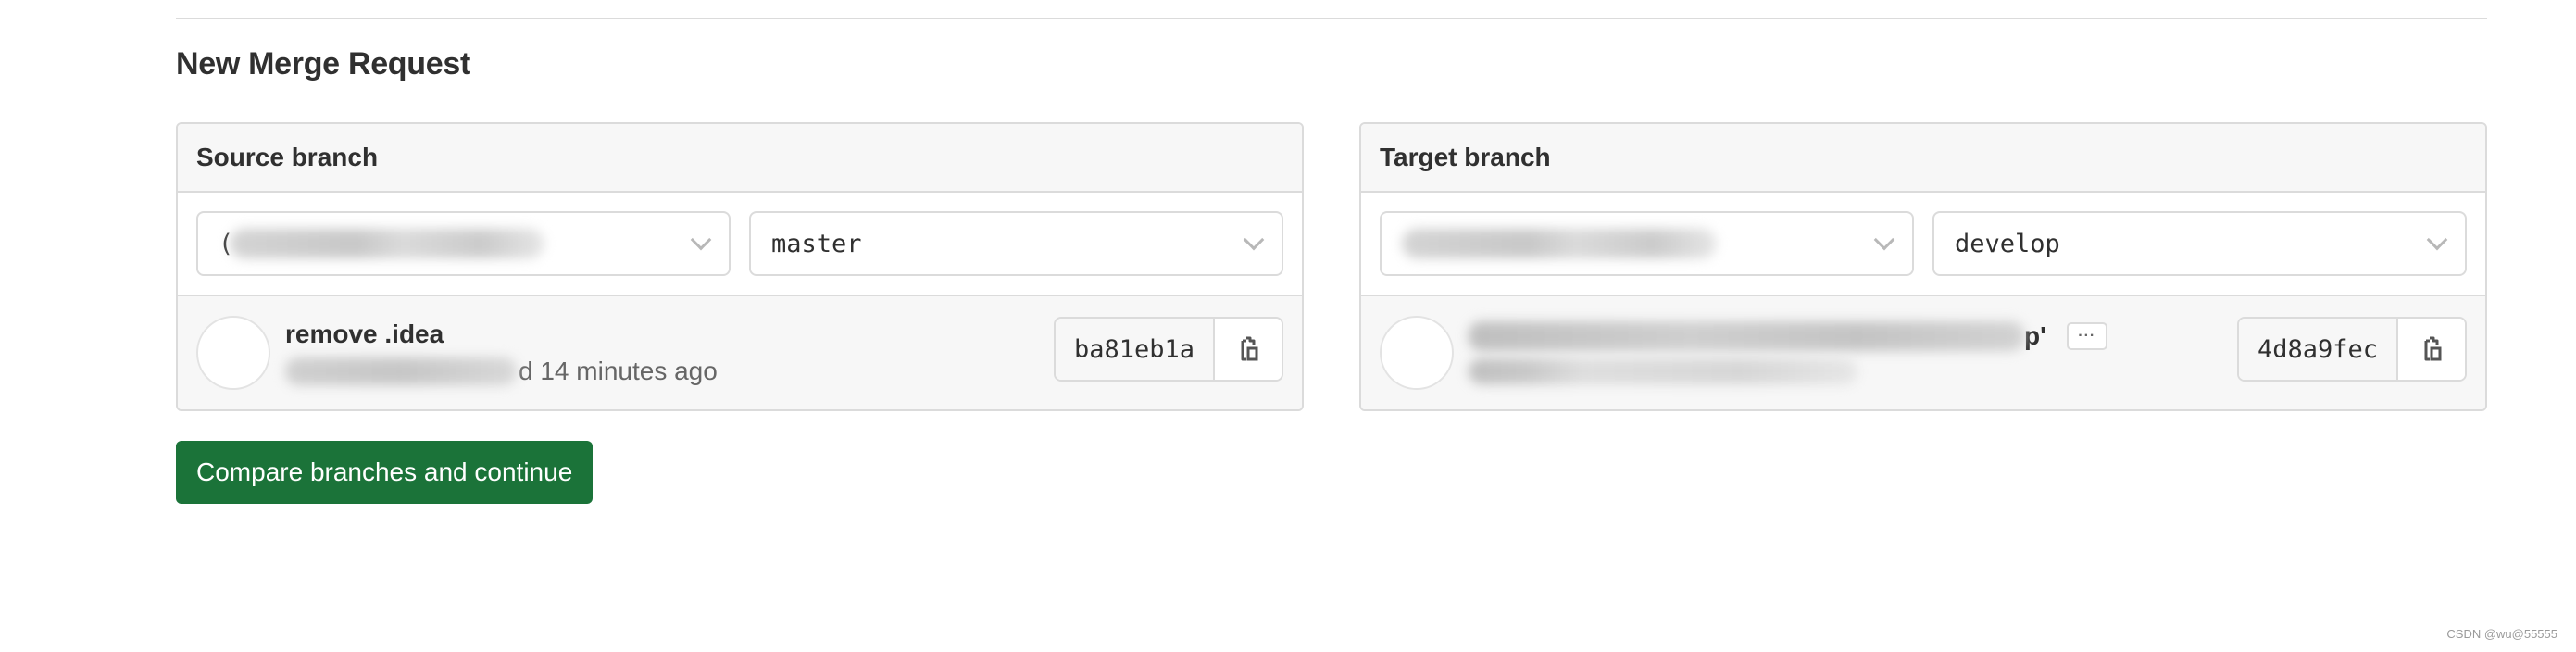 The width and height of the screenshot is (2576, 652). I want to click on ellipsis-icon: ···, so click(2087, 336).